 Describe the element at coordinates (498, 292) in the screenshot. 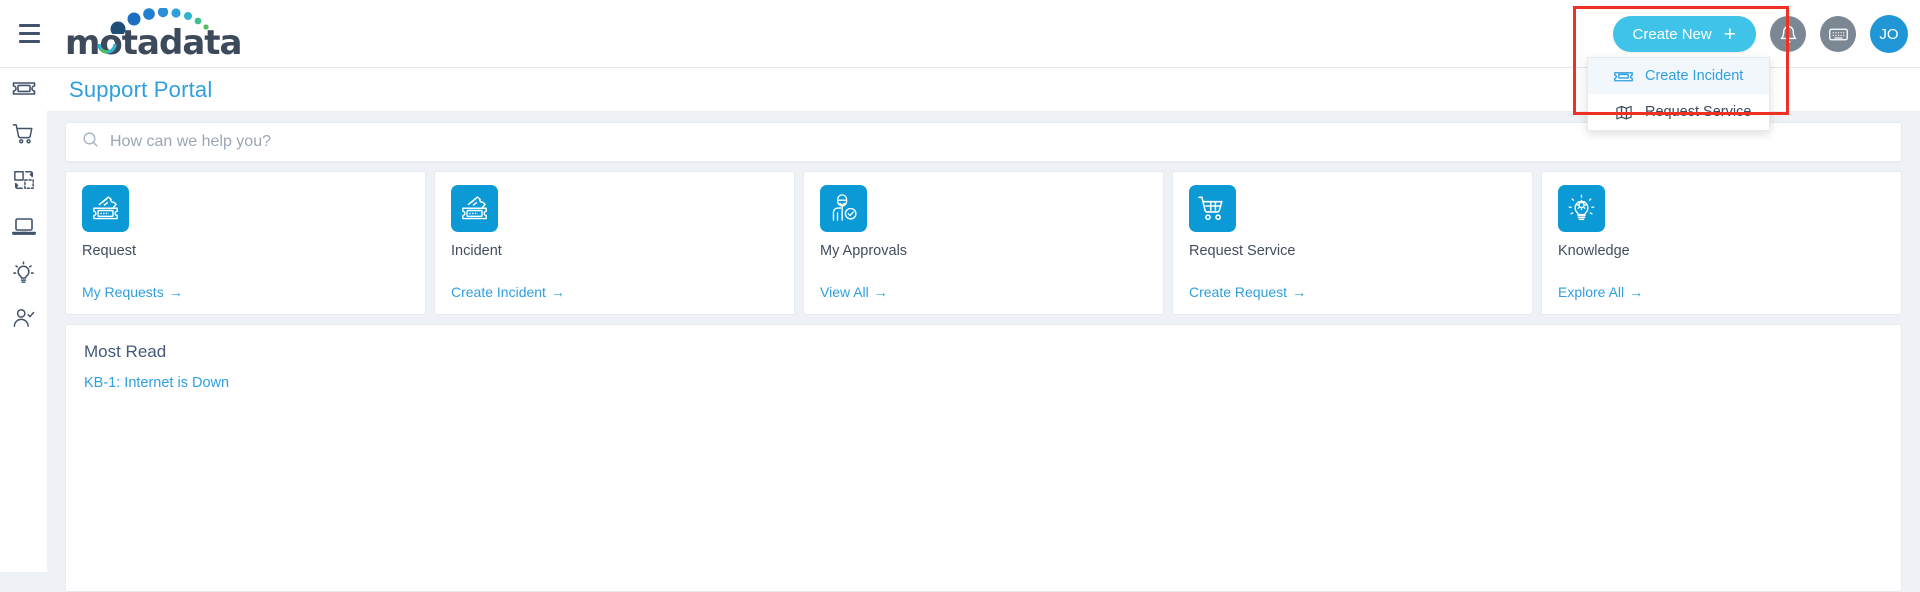

I see `card-link-label: Create Incident` at that location.